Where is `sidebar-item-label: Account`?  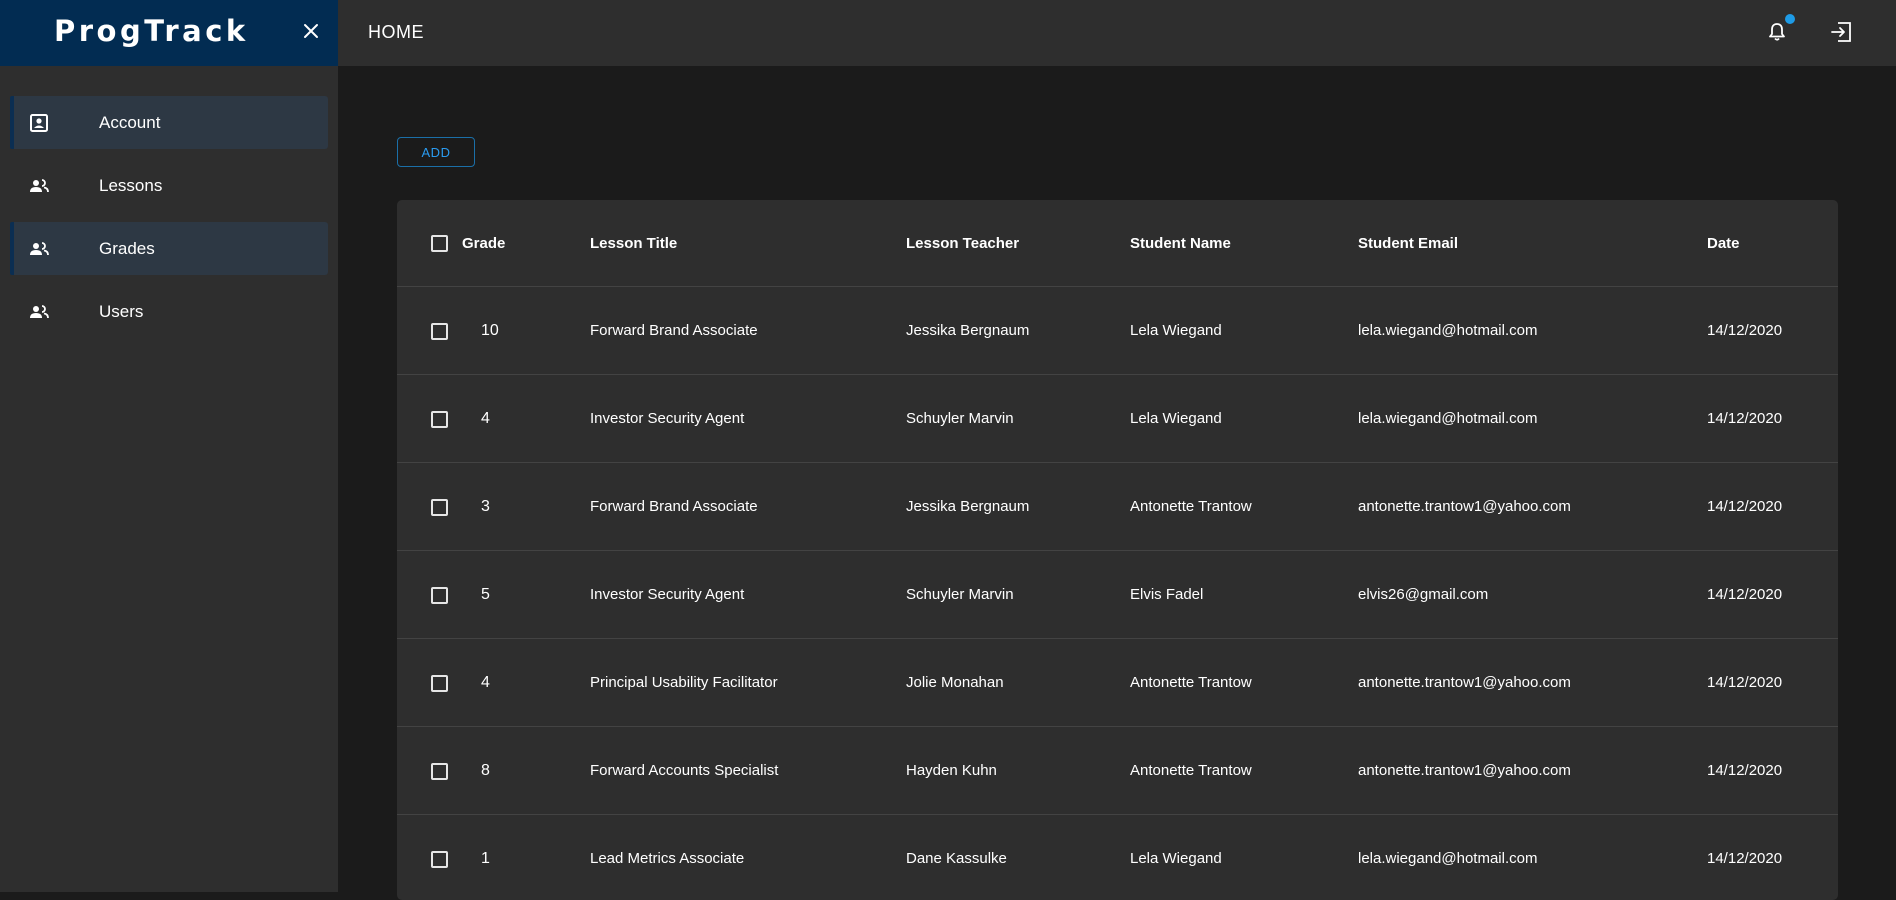 sidebar-item-label: Account is located at coordinates (130, 122).